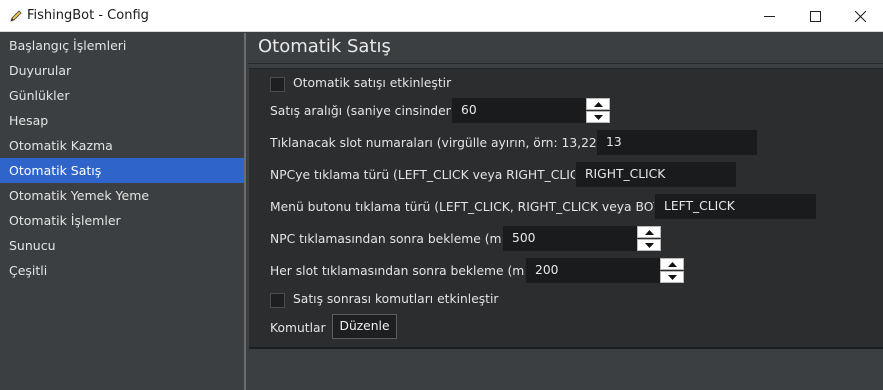  What do you see at coordinates (122, 220) in the screenshot?
I see `sidebar-item-auto-actions: Otomatik İşlemler` at bounding box center [122, 220].